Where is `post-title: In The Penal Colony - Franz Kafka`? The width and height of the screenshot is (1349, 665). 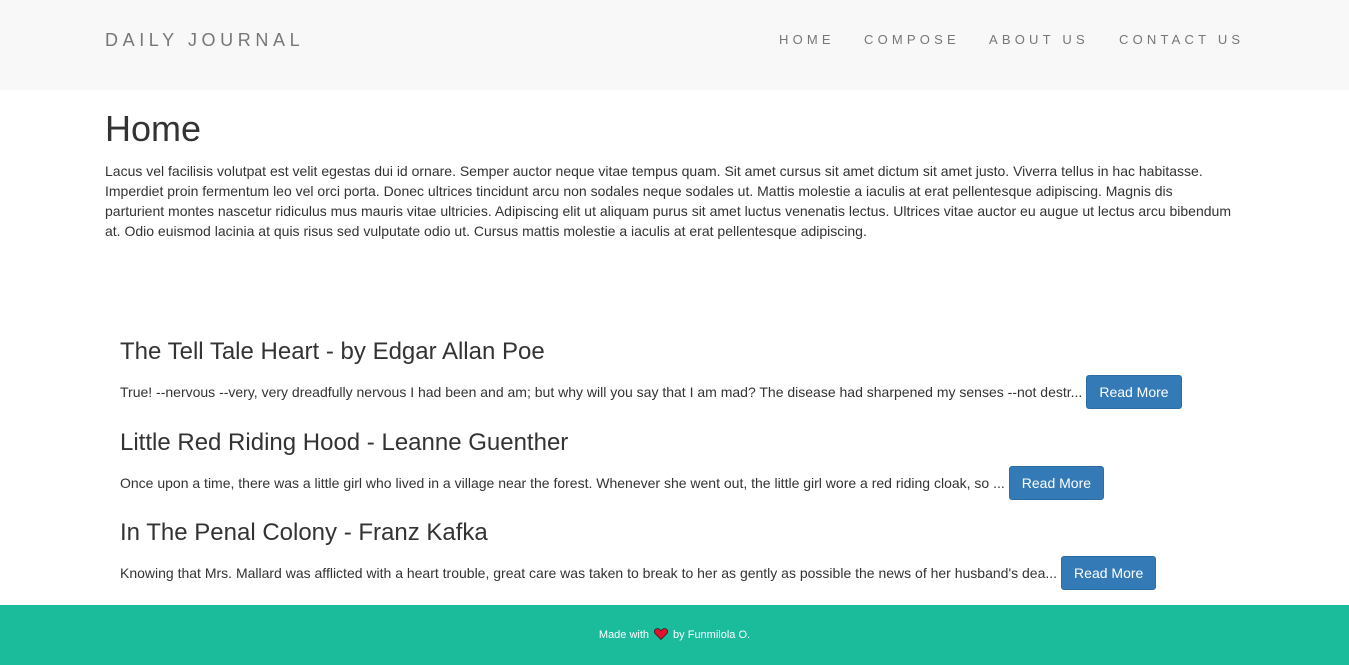
post-title: In The Penal Colony - Franz Kafka is located at coordinates (304, 532).